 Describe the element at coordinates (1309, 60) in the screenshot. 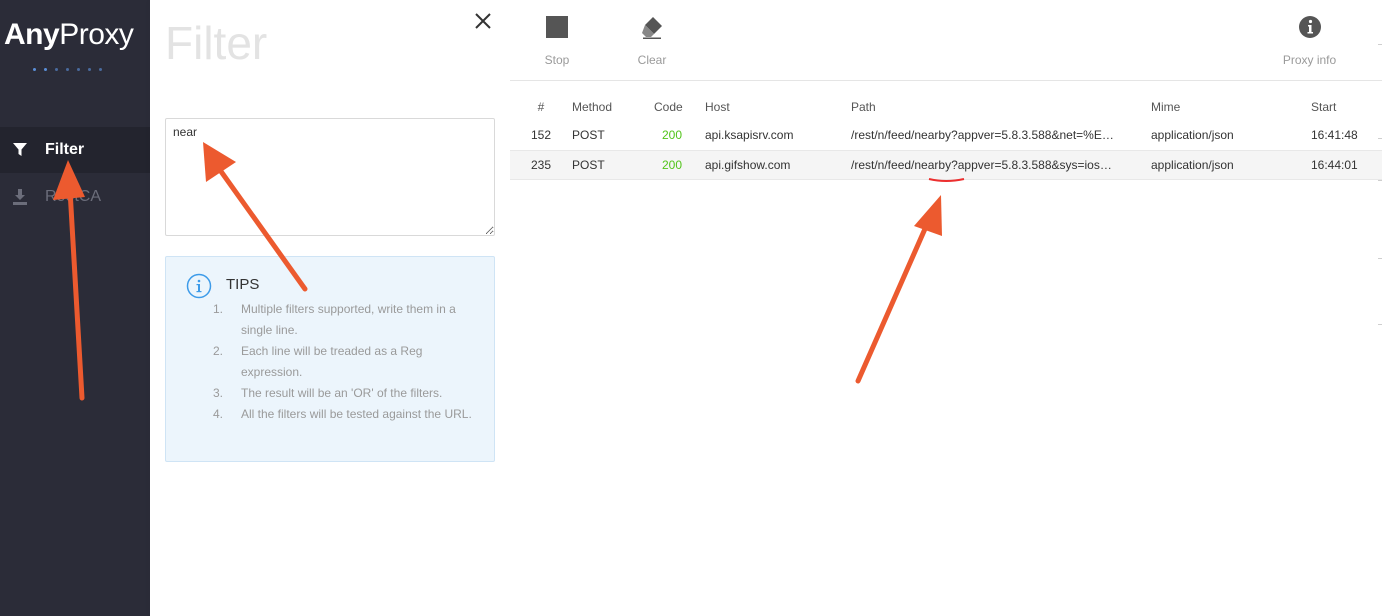

I see `proxy-info-label: Proxy info` at that location.